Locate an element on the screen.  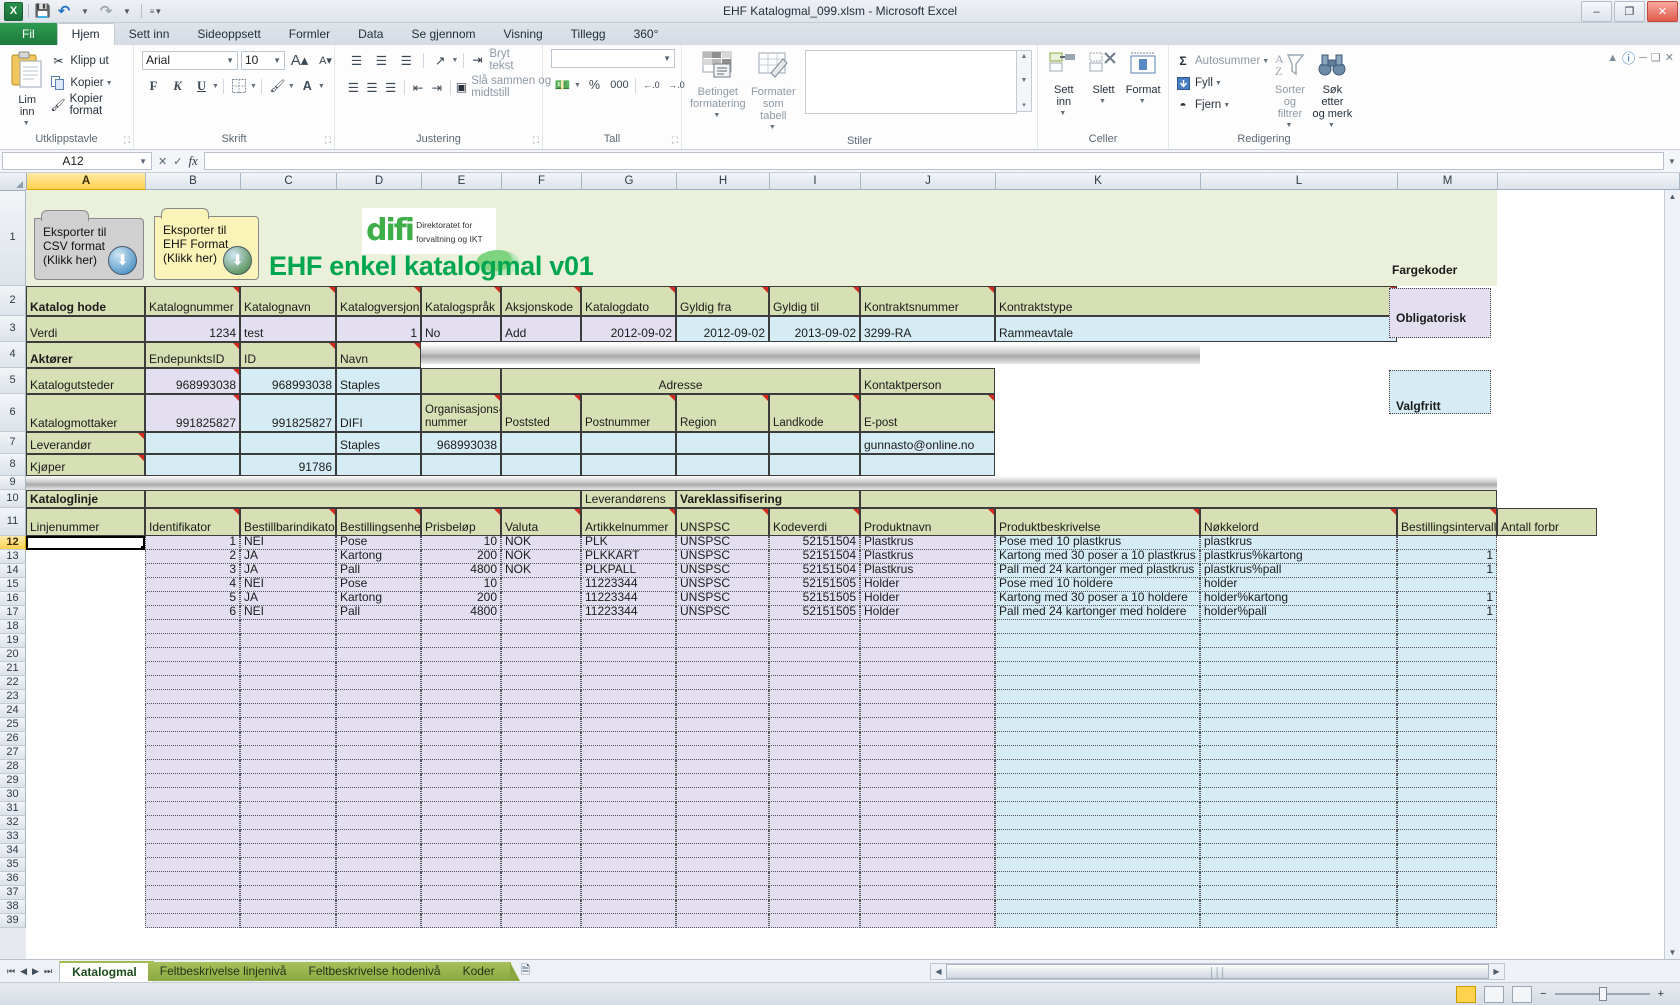
row-header-29: 29 is located at coordinates (13, 781).